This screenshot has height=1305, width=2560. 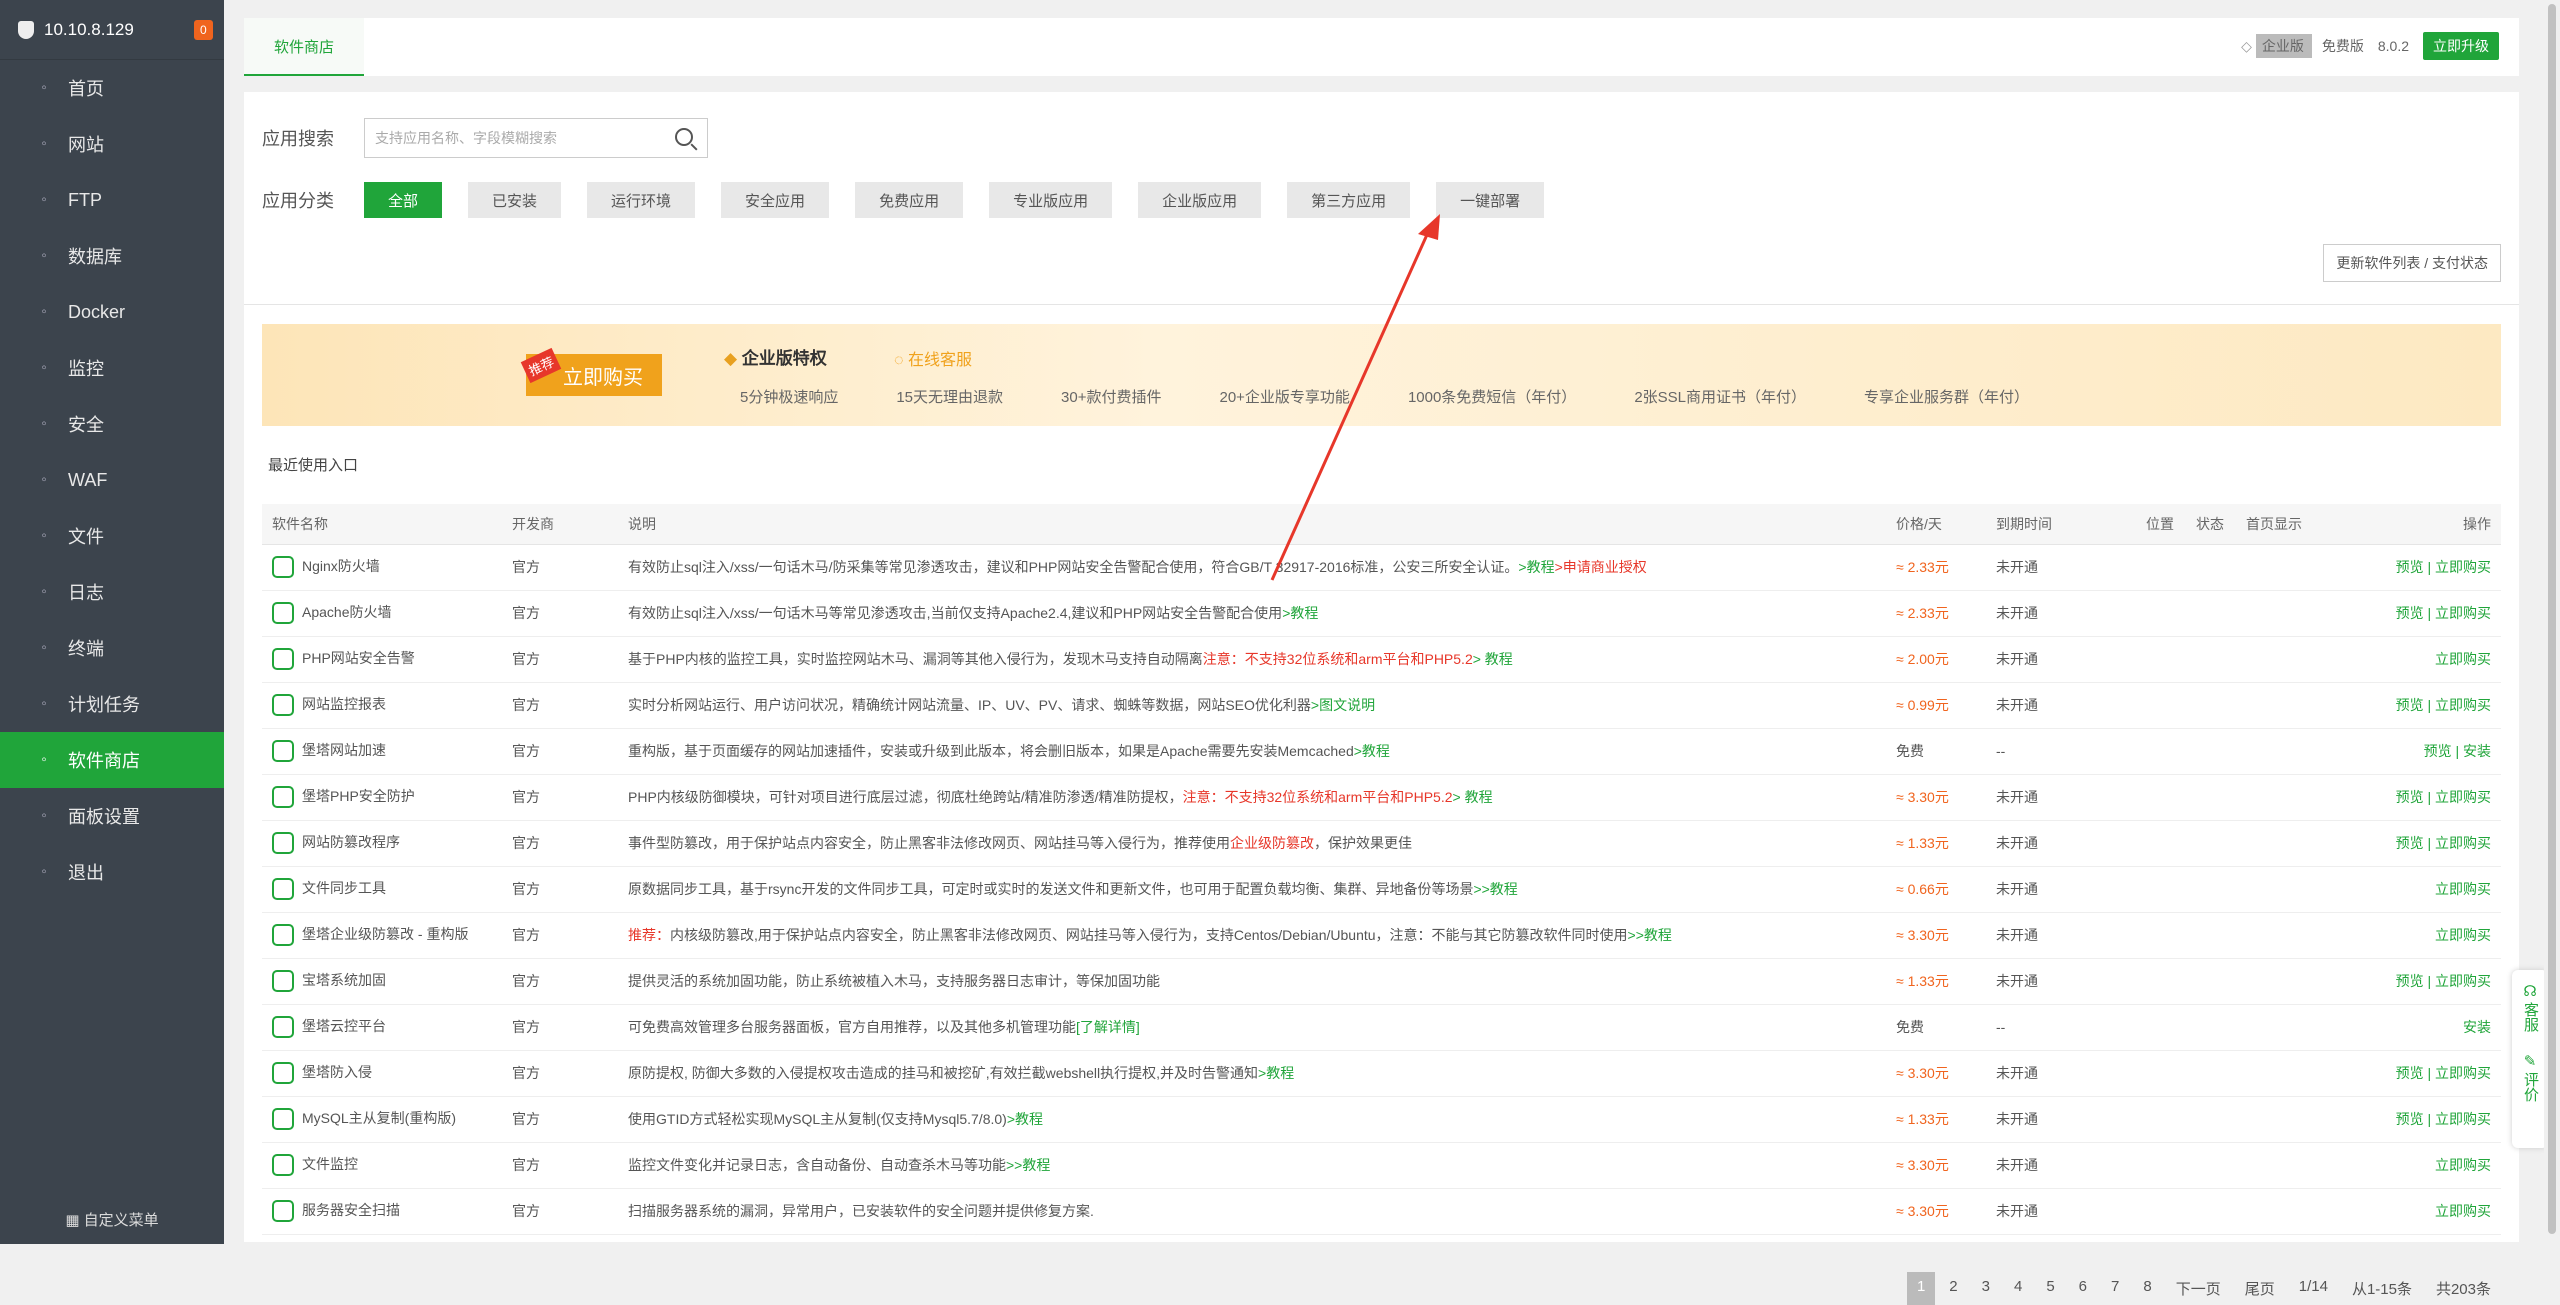 I want to click on pager-next: 下一页, so click(x=2198, y=1288).